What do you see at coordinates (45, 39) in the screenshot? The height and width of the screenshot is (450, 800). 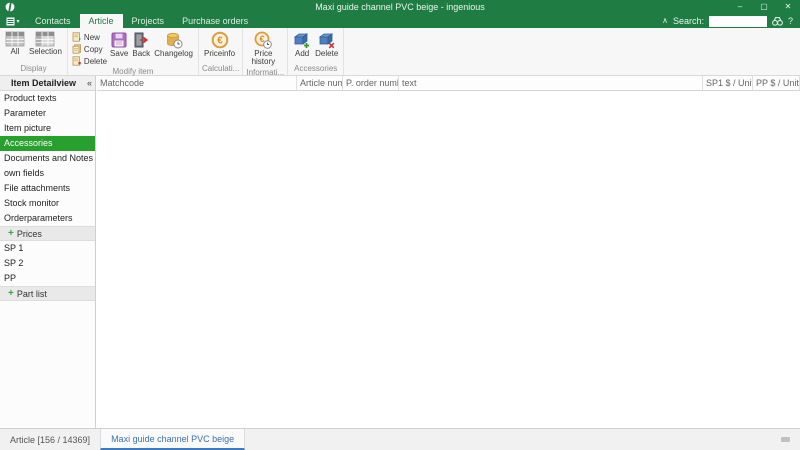 I see `table-selection-icon` at bounding box center [45, 39].